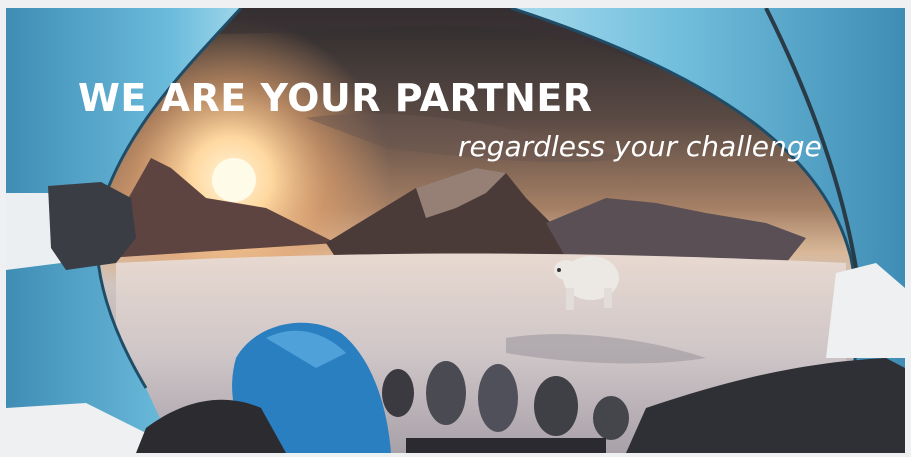 Image resolution: width=911 pixels, height=457 pixels. I want to click on sun, so click(234, 180).